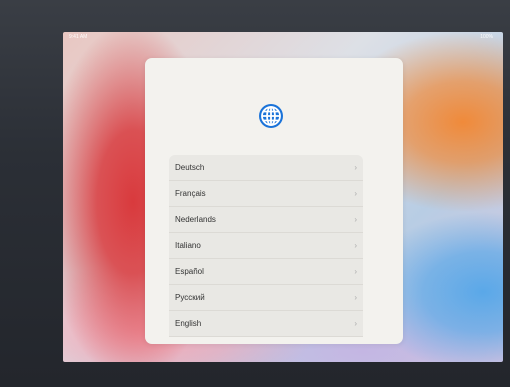 The width and height of the screenshot is (510, 387). I want to click on language-label: Deutsch, so click(190, 167).